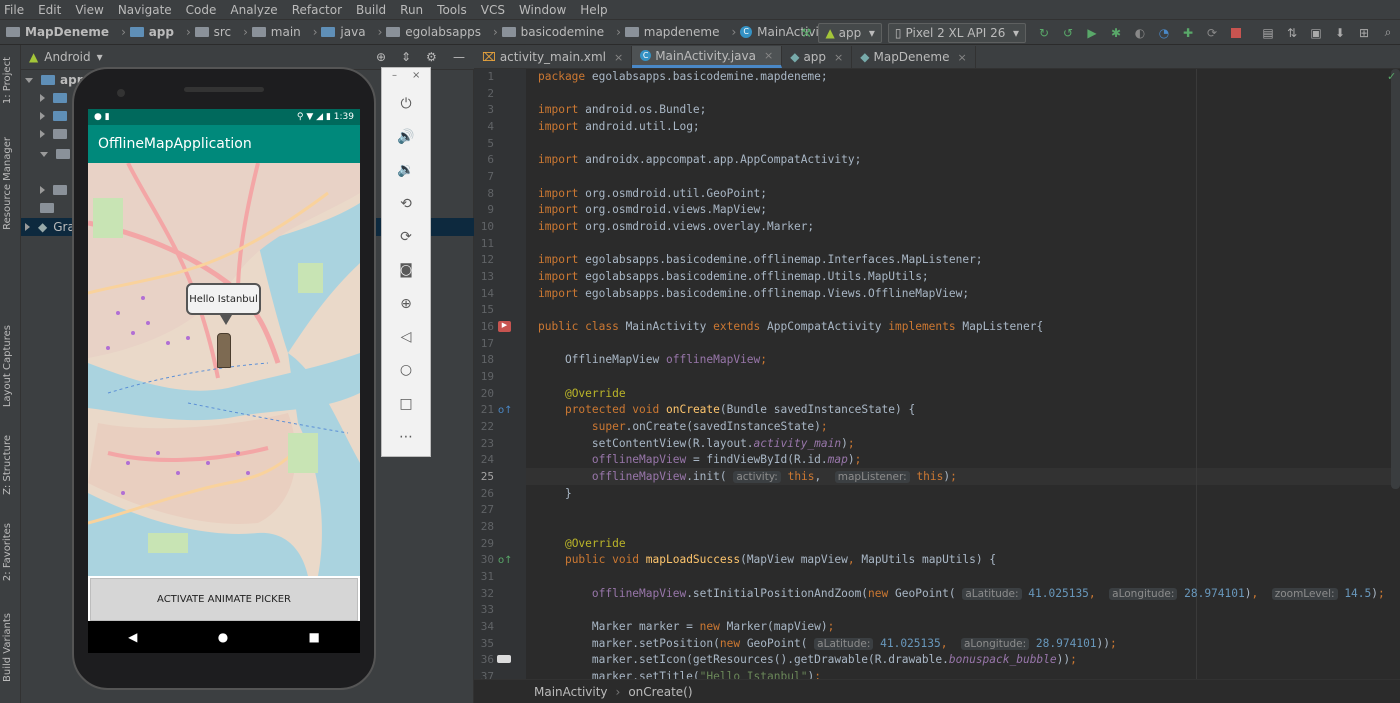 Image resolution: width=1400 pixels, height=703 pixels. I want to click on sync-icon: ⇅, so click(1292, 33).